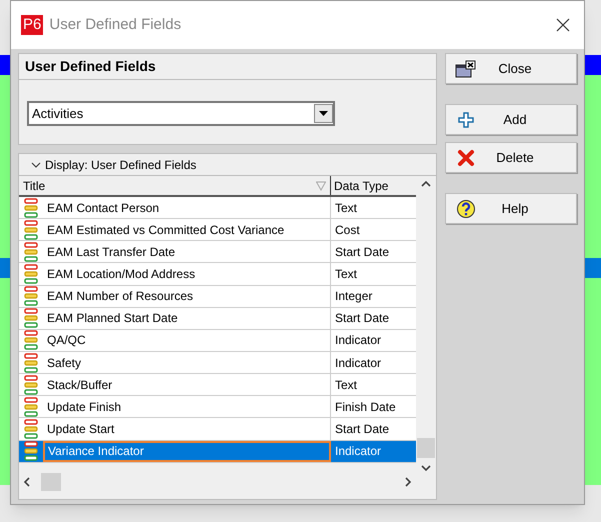  What do you see at coordinates (187, 251) in the screenshot?
I see `table-cell: EAM Last Transfer Date` at bounding box center [187, 251].